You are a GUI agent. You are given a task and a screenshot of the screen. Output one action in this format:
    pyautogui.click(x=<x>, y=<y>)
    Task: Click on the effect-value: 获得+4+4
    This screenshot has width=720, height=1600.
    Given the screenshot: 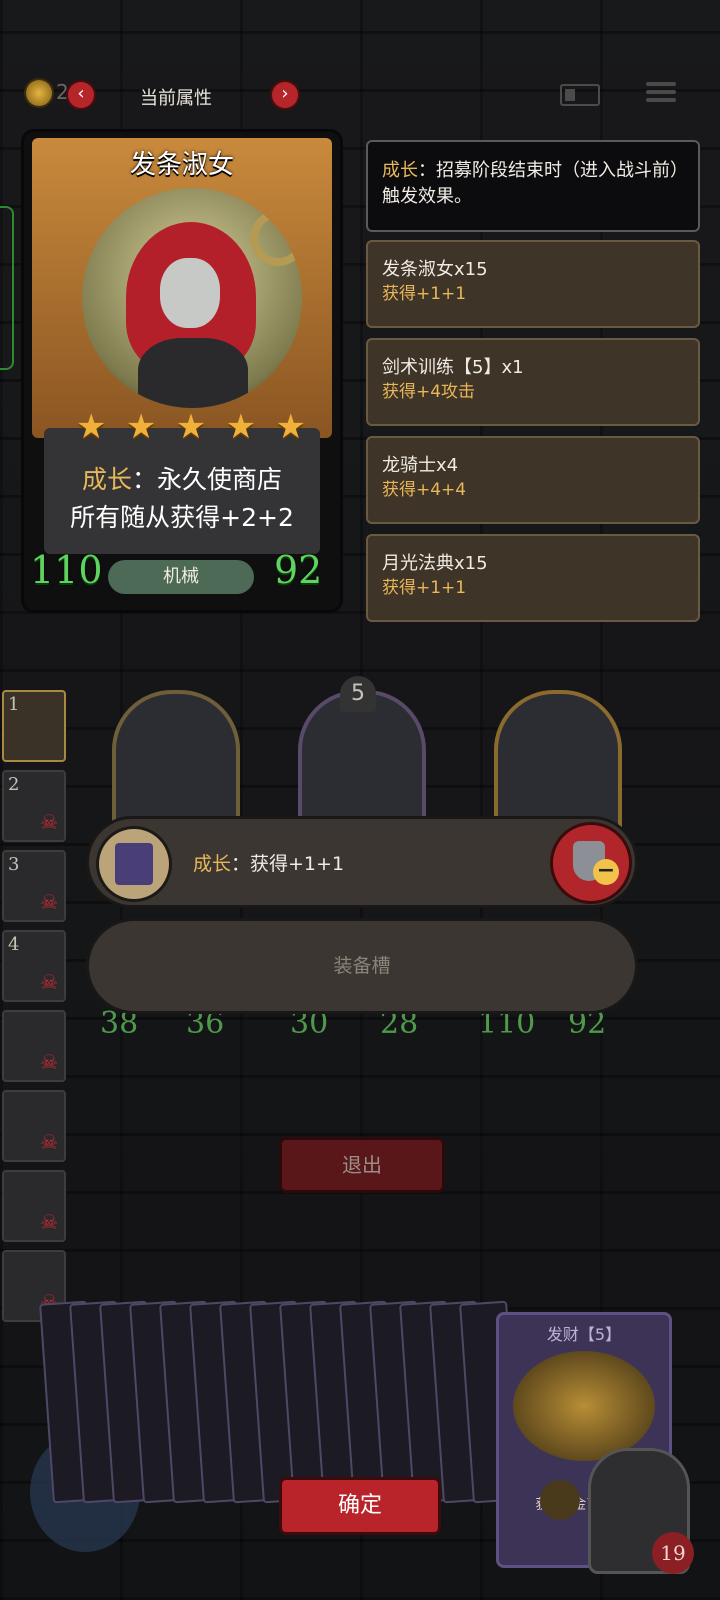 What is the action you would take?
    pyautogui.click(x=424, y=490)
    